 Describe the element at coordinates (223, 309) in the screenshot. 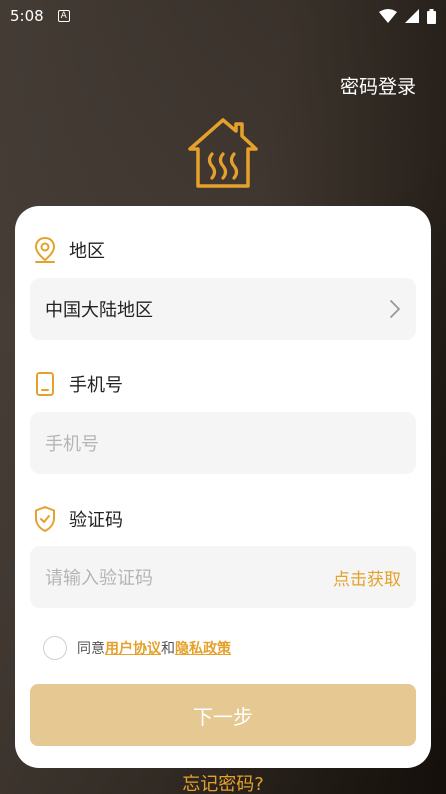

I see `region-select: 中国大陆地区` at that location.